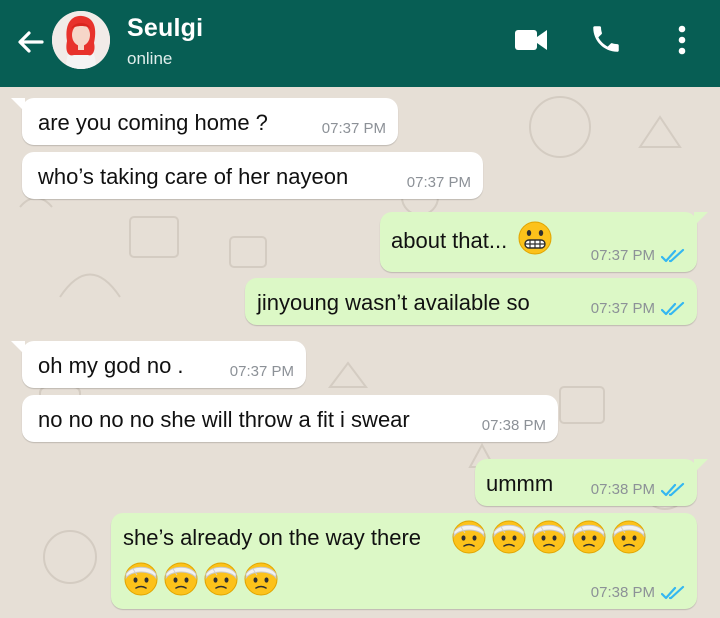 This screenshot has height=618, width=720. I want to click on message-bubble: oh my god no . 07:37 PM, so click(158, 364).